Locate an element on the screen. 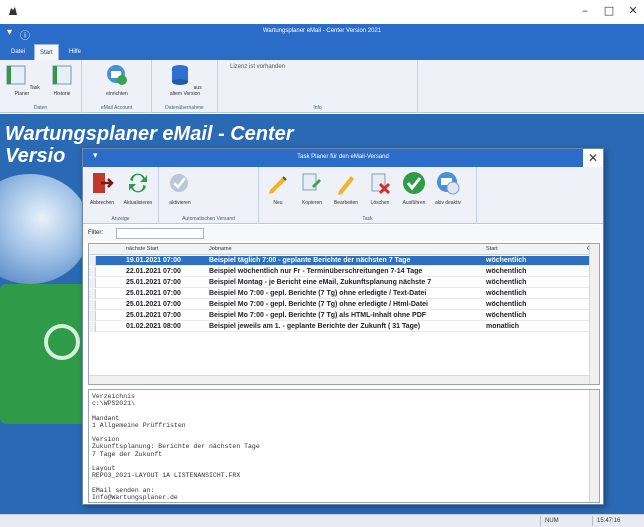 Image resolution: width=644 pixels, height=527 pixels. edit-icon is located at coordinates (346, 185).